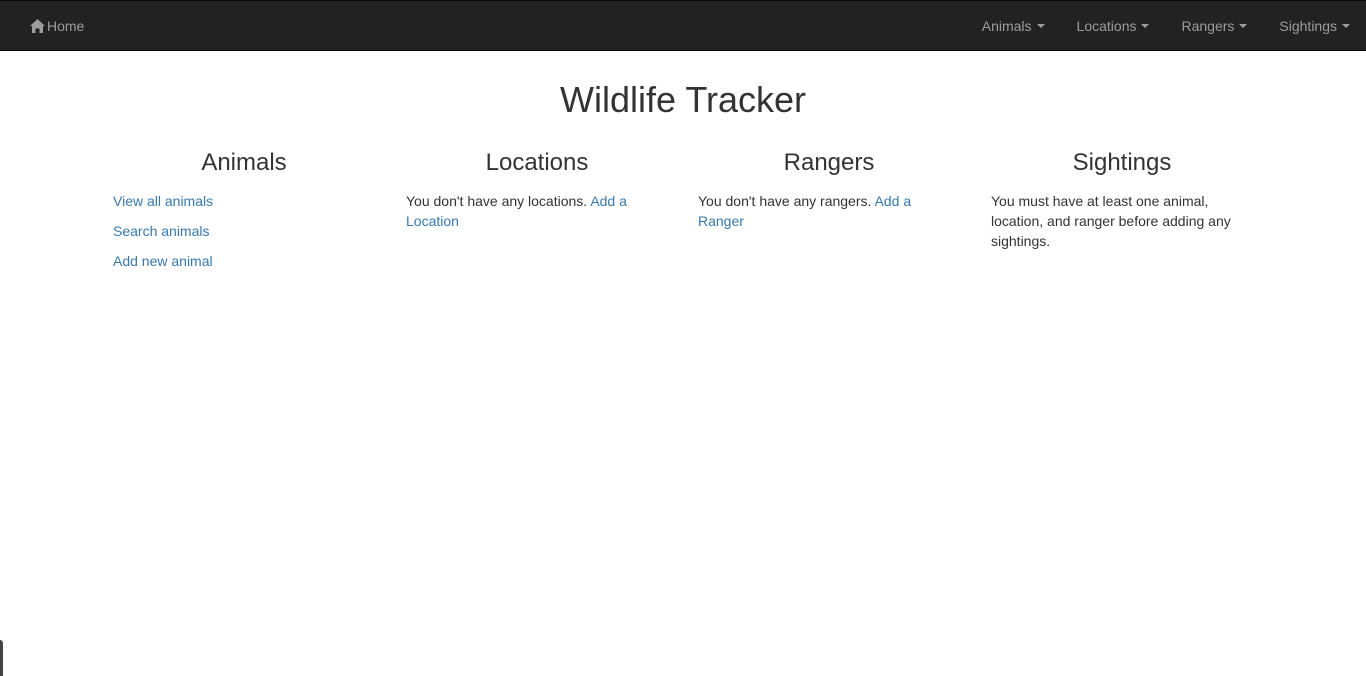 This screenshot has height=676, width=1366. Describe the element at coordinates (829, 162) in the screenshot. I see `rangers-heading: Rangers` at that location.